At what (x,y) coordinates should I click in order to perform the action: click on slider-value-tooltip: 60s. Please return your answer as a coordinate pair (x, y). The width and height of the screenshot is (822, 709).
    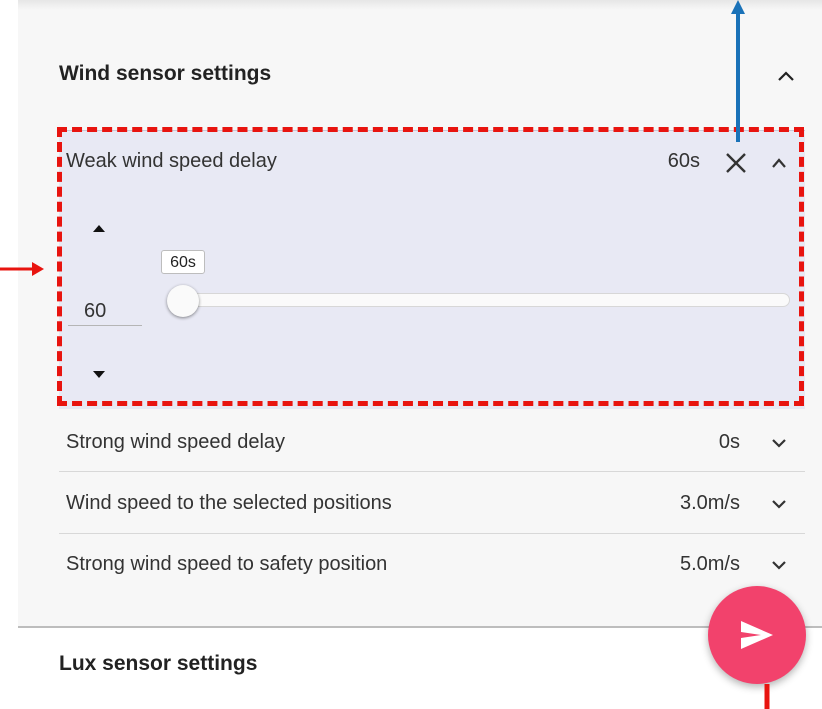
    Looking at the image, I should click on (183, 262).